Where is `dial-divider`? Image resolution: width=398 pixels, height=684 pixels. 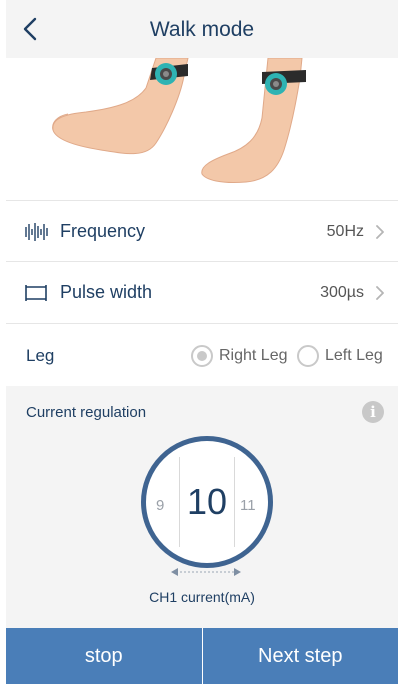 dial-divider is located at coordinates (234, 502).